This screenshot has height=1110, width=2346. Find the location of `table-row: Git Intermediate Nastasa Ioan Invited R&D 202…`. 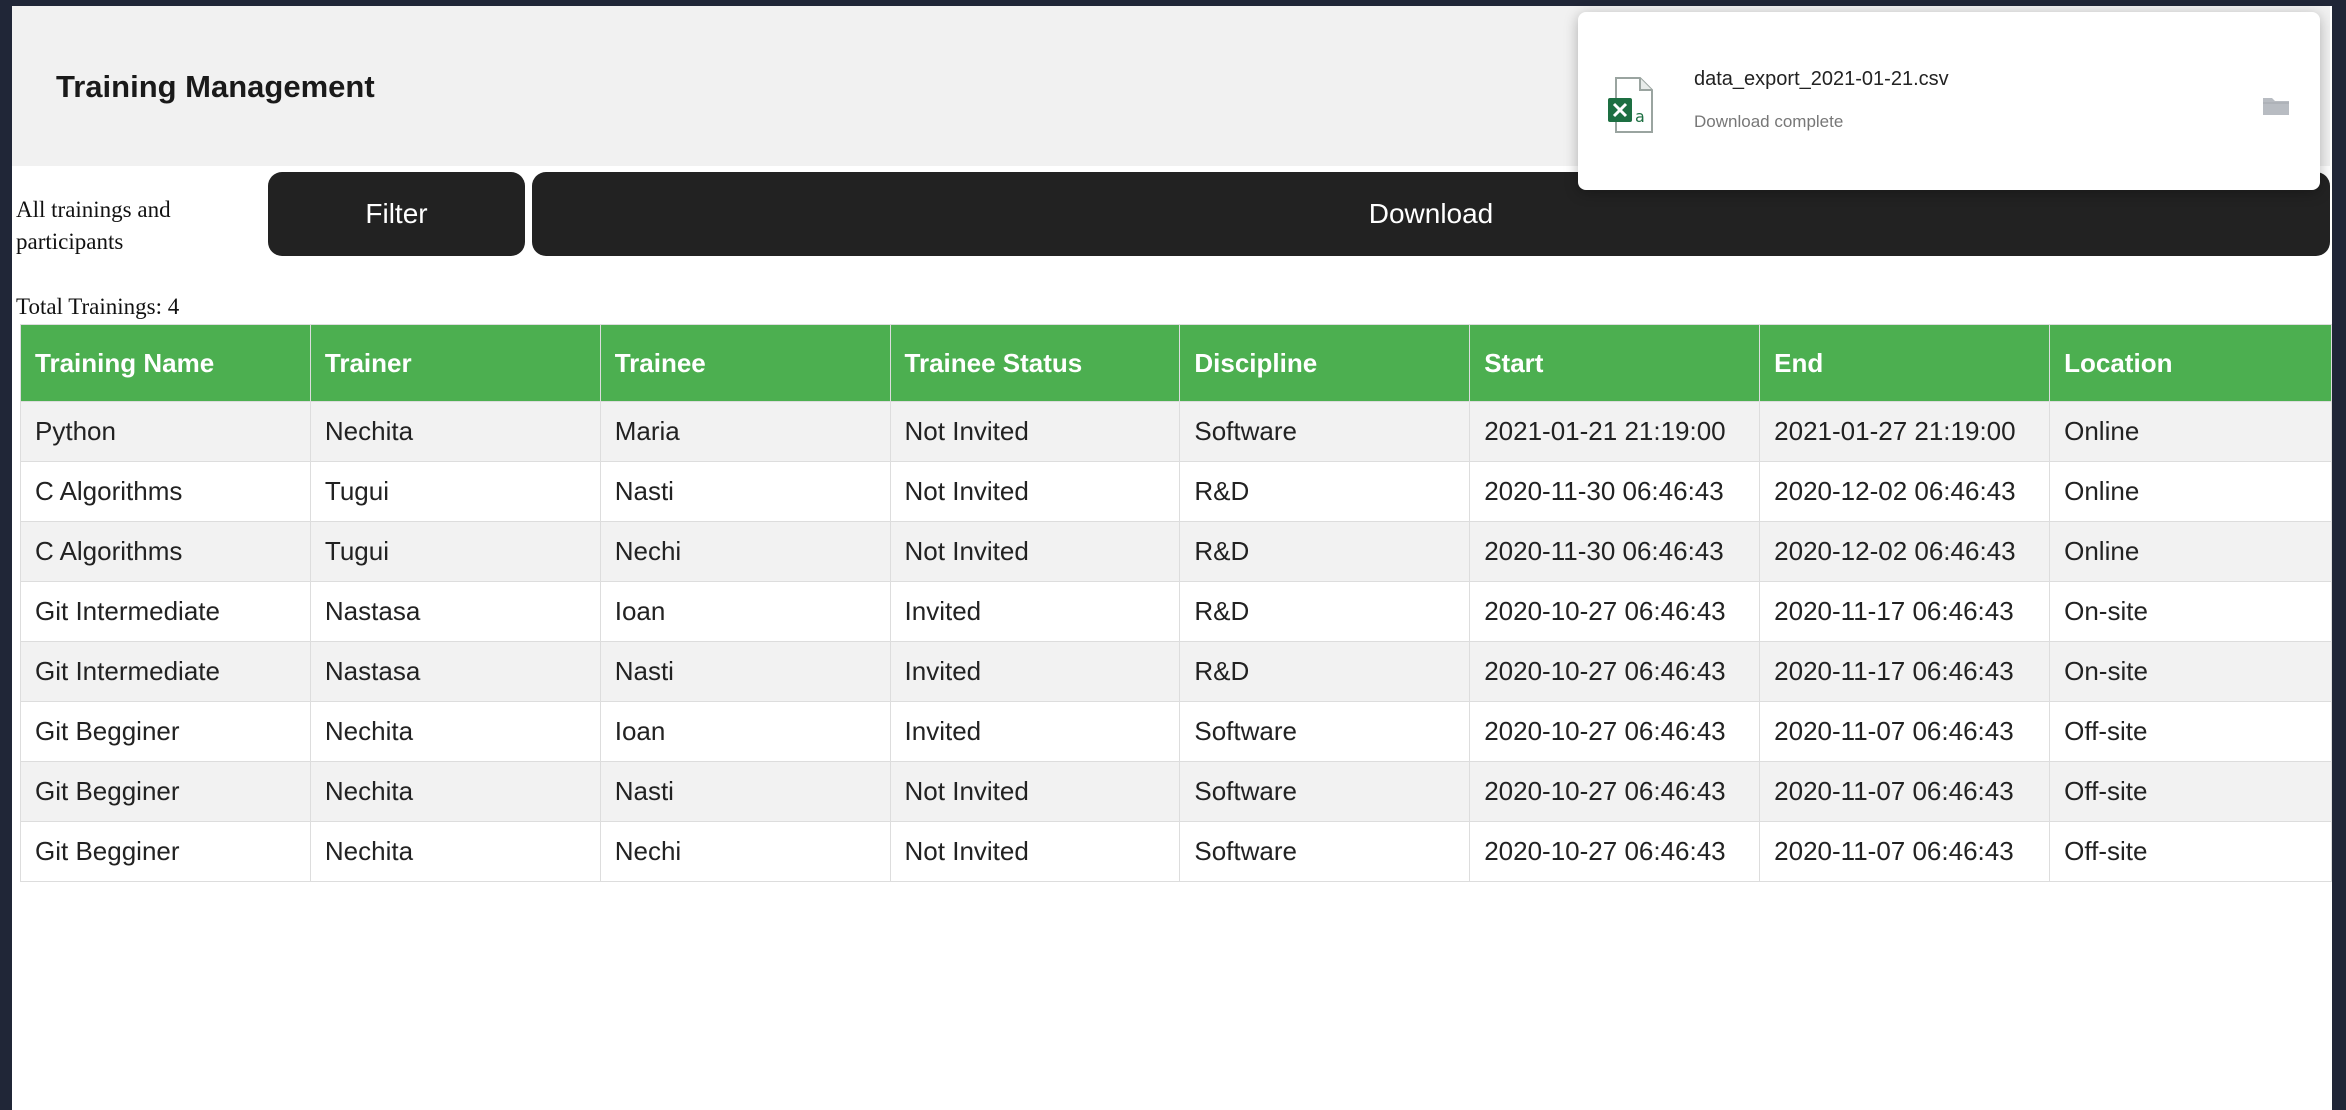

table-row: Git Intermediate Nastasa Ioan Invited R&D 202… is located at coordinates (1176, 611).